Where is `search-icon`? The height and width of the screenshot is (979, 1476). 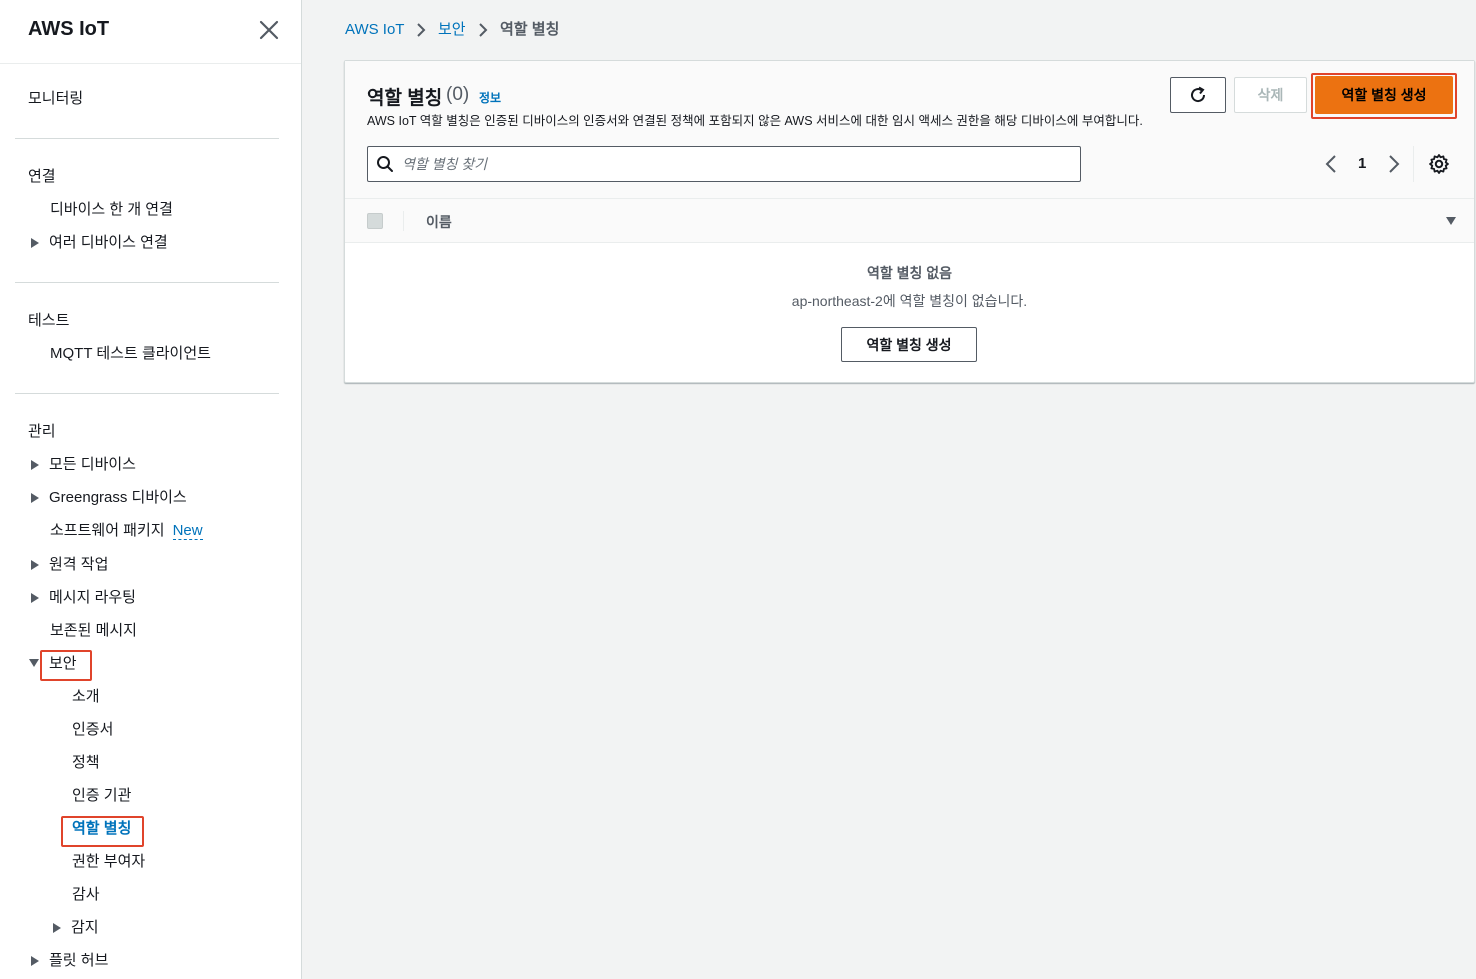 search-icon is located at coordinates (385, 164).